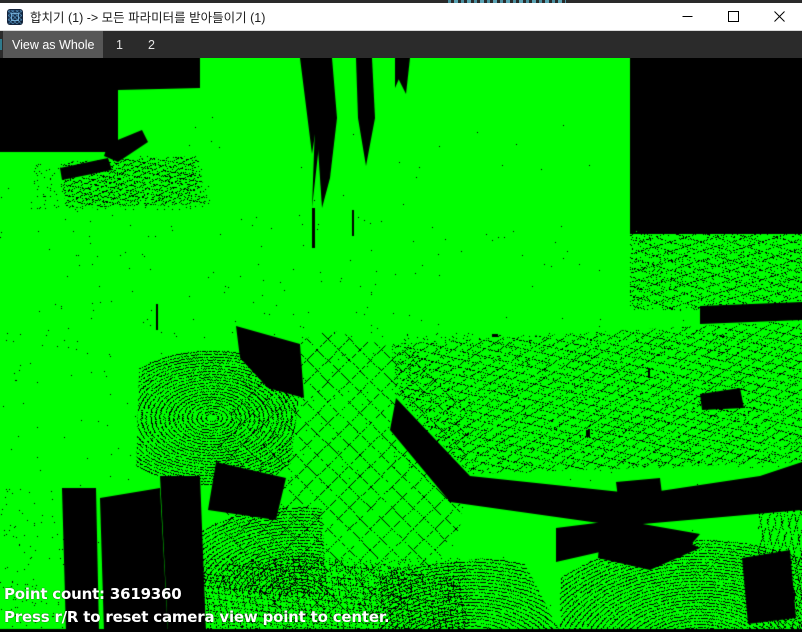 This screenshot has width=802, height=632. I want to click on tab-cloud-1: 1, so click(119, 44).